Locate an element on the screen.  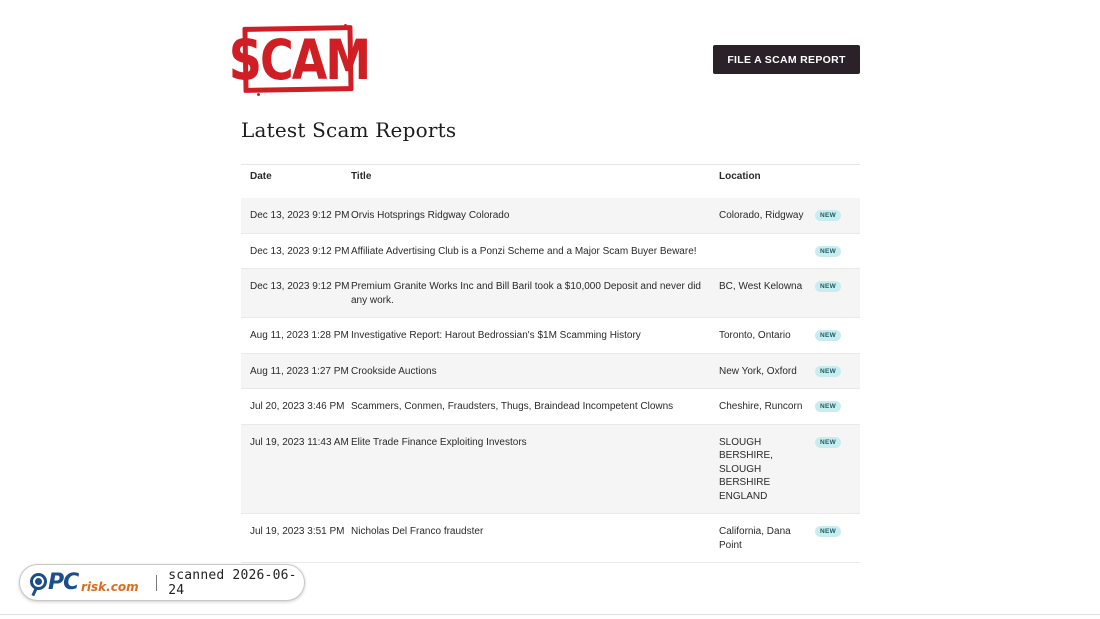
watermark-separator is located at coordinates (157, 582).